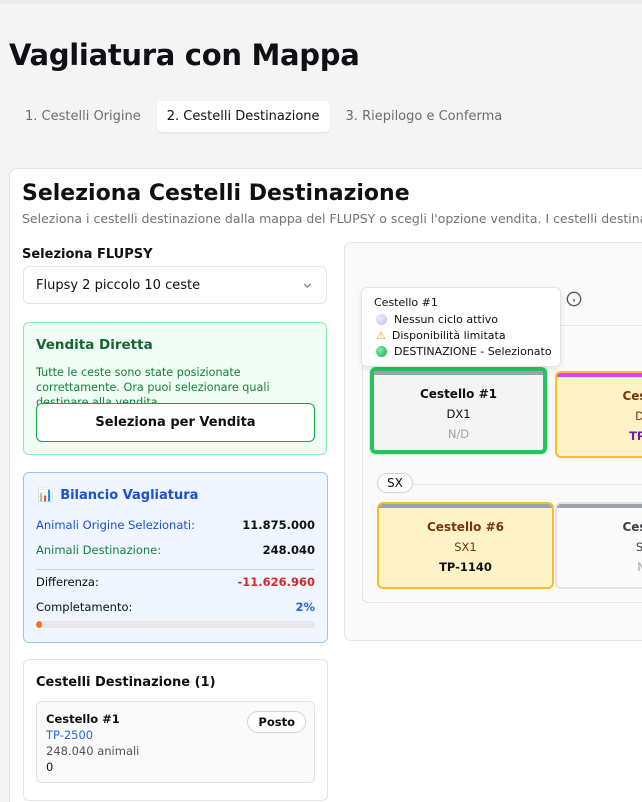 The width and height of the screenshot is (642, 802). What do you see at coordinates (639, 547) in the screenshot?
I see `basket-position: SX` at bounding box center [639, 547].